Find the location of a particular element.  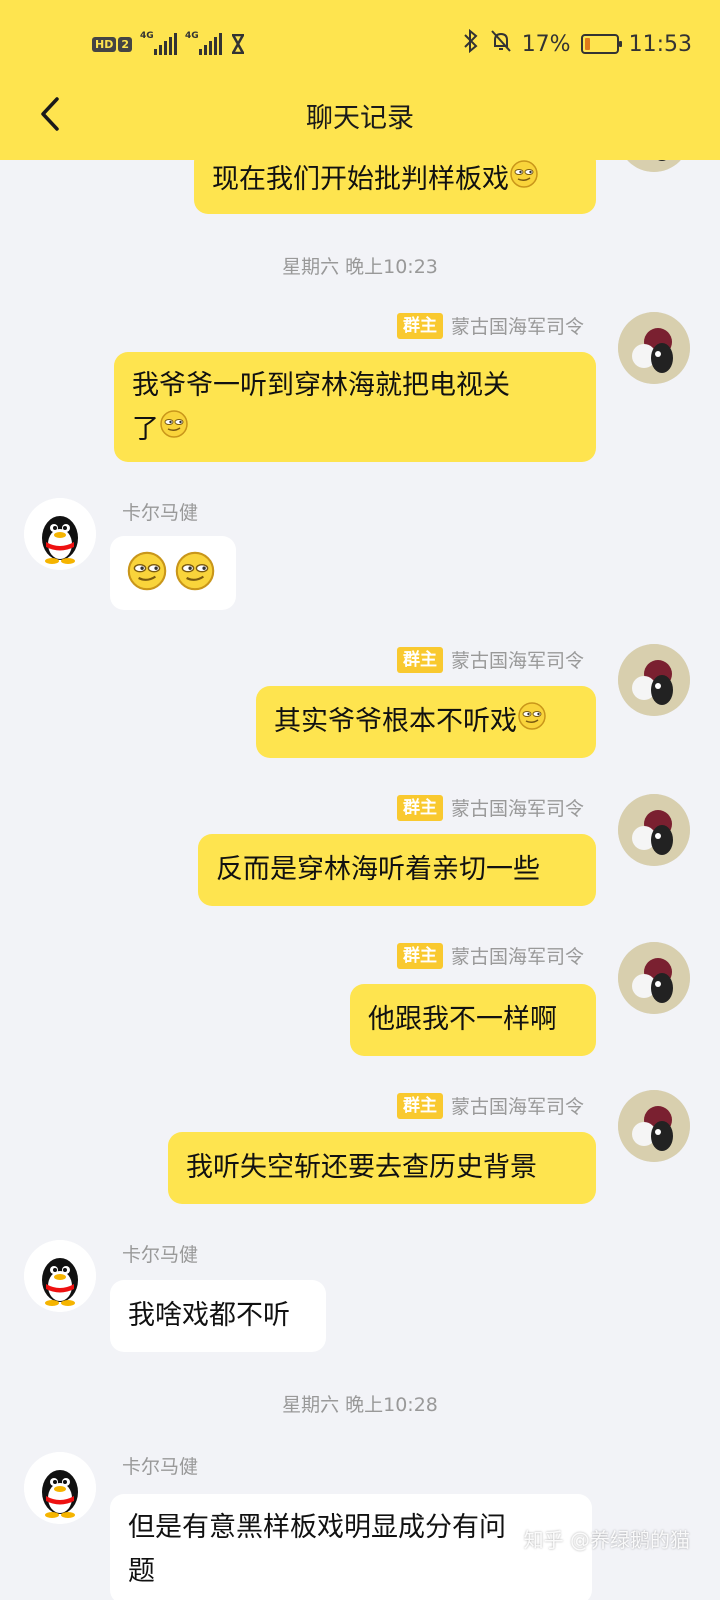

page-title: 聊天记录 is located at coordinates (360, 118).